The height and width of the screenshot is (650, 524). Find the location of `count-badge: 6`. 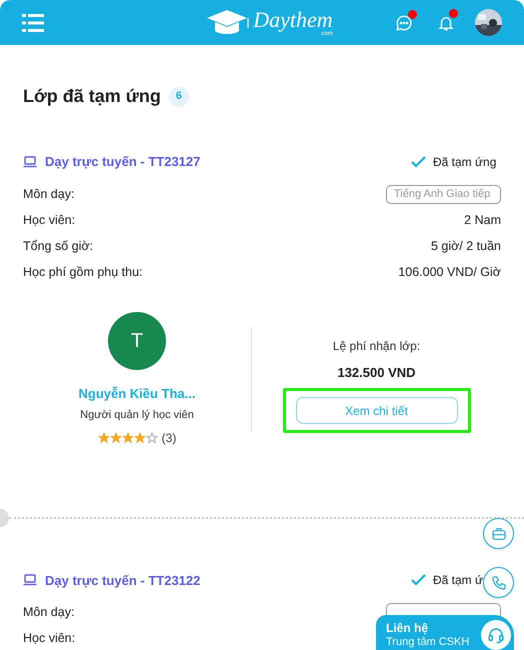

count-badge: 6 is located at coordinates (178, 96).